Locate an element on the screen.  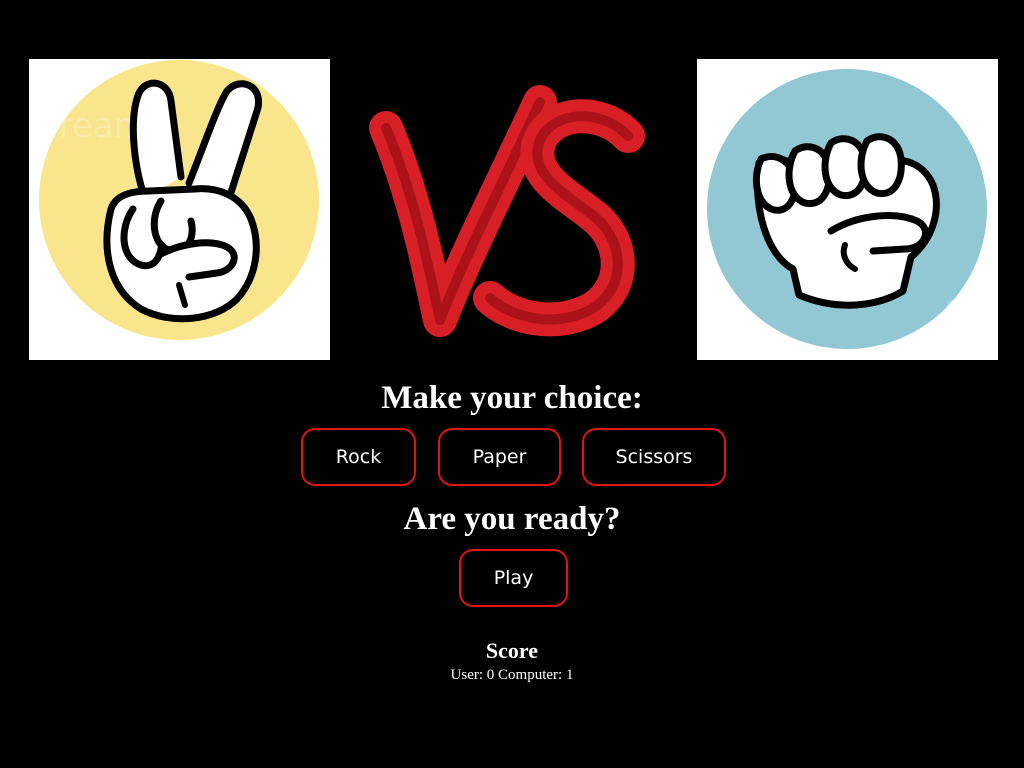
choice-heading: Make your choice: is located at coordinates (512, 398).